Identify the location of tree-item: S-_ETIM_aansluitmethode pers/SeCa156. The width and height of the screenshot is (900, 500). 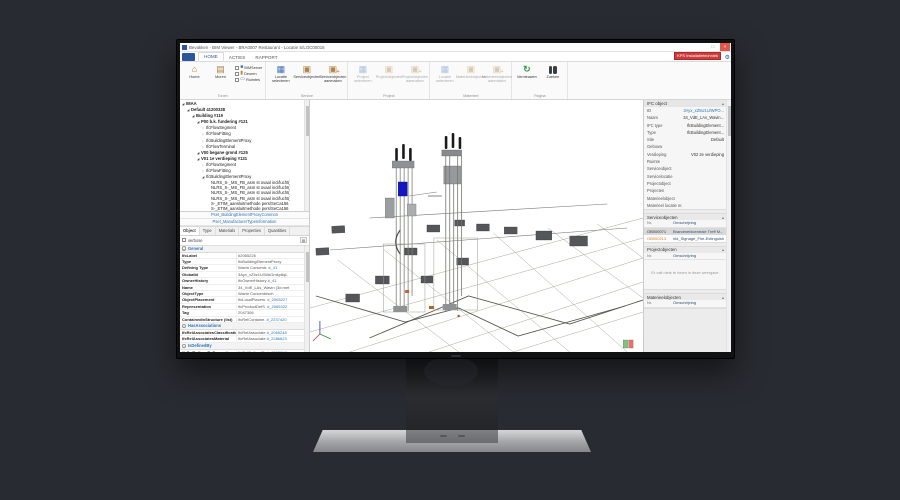
(242, 211).